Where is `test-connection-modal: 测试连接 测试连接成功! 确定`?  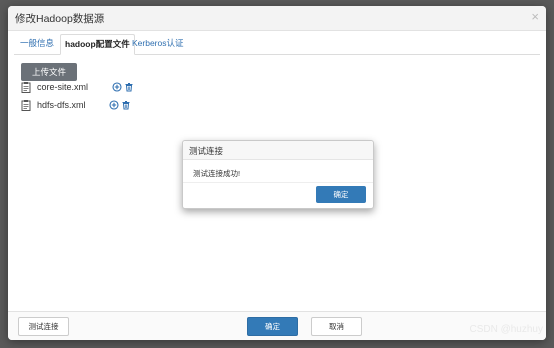 test-connection-modal: 测试连接 测试连接成功! 确定 is located at coordinates (278, 174).